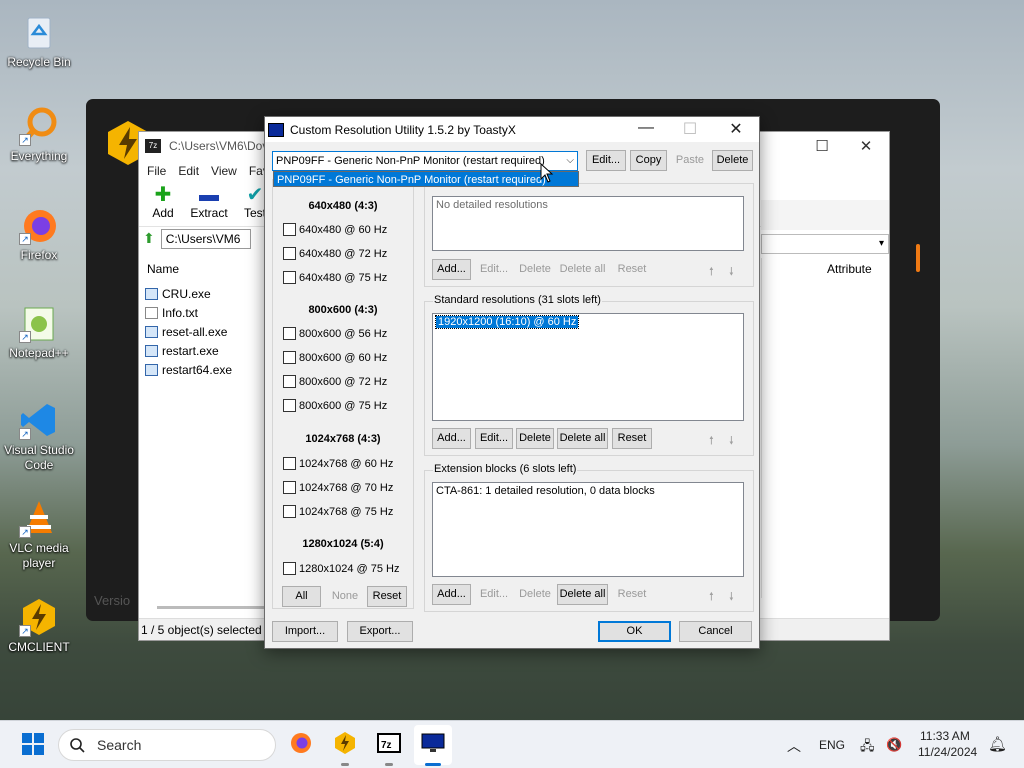 The image size is (1024, 768). What do you see at coordinates (39, 436) in the screenshot?
I see `desktop-icon-vscode: ↗ Visual Studio Code` at bounding box center [39, 436].